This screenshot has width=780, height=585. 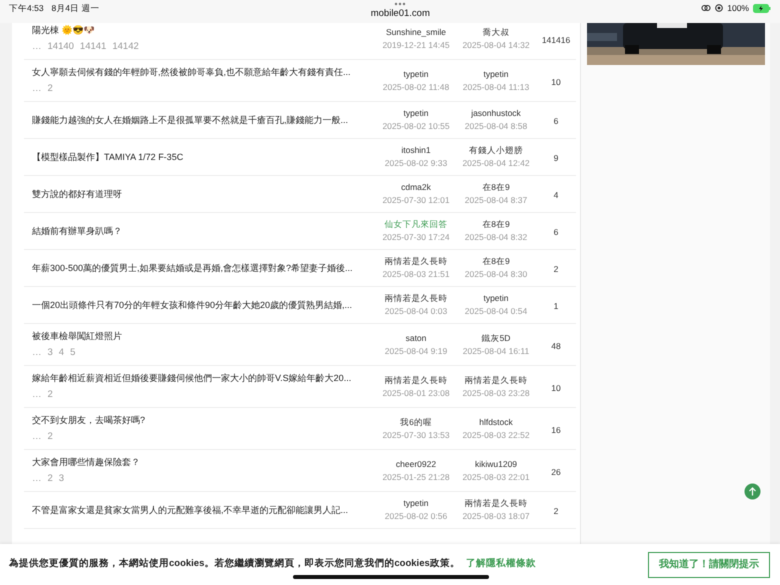 I want to click on author-name: Sunshine_smile, so click(x=416, y=32).